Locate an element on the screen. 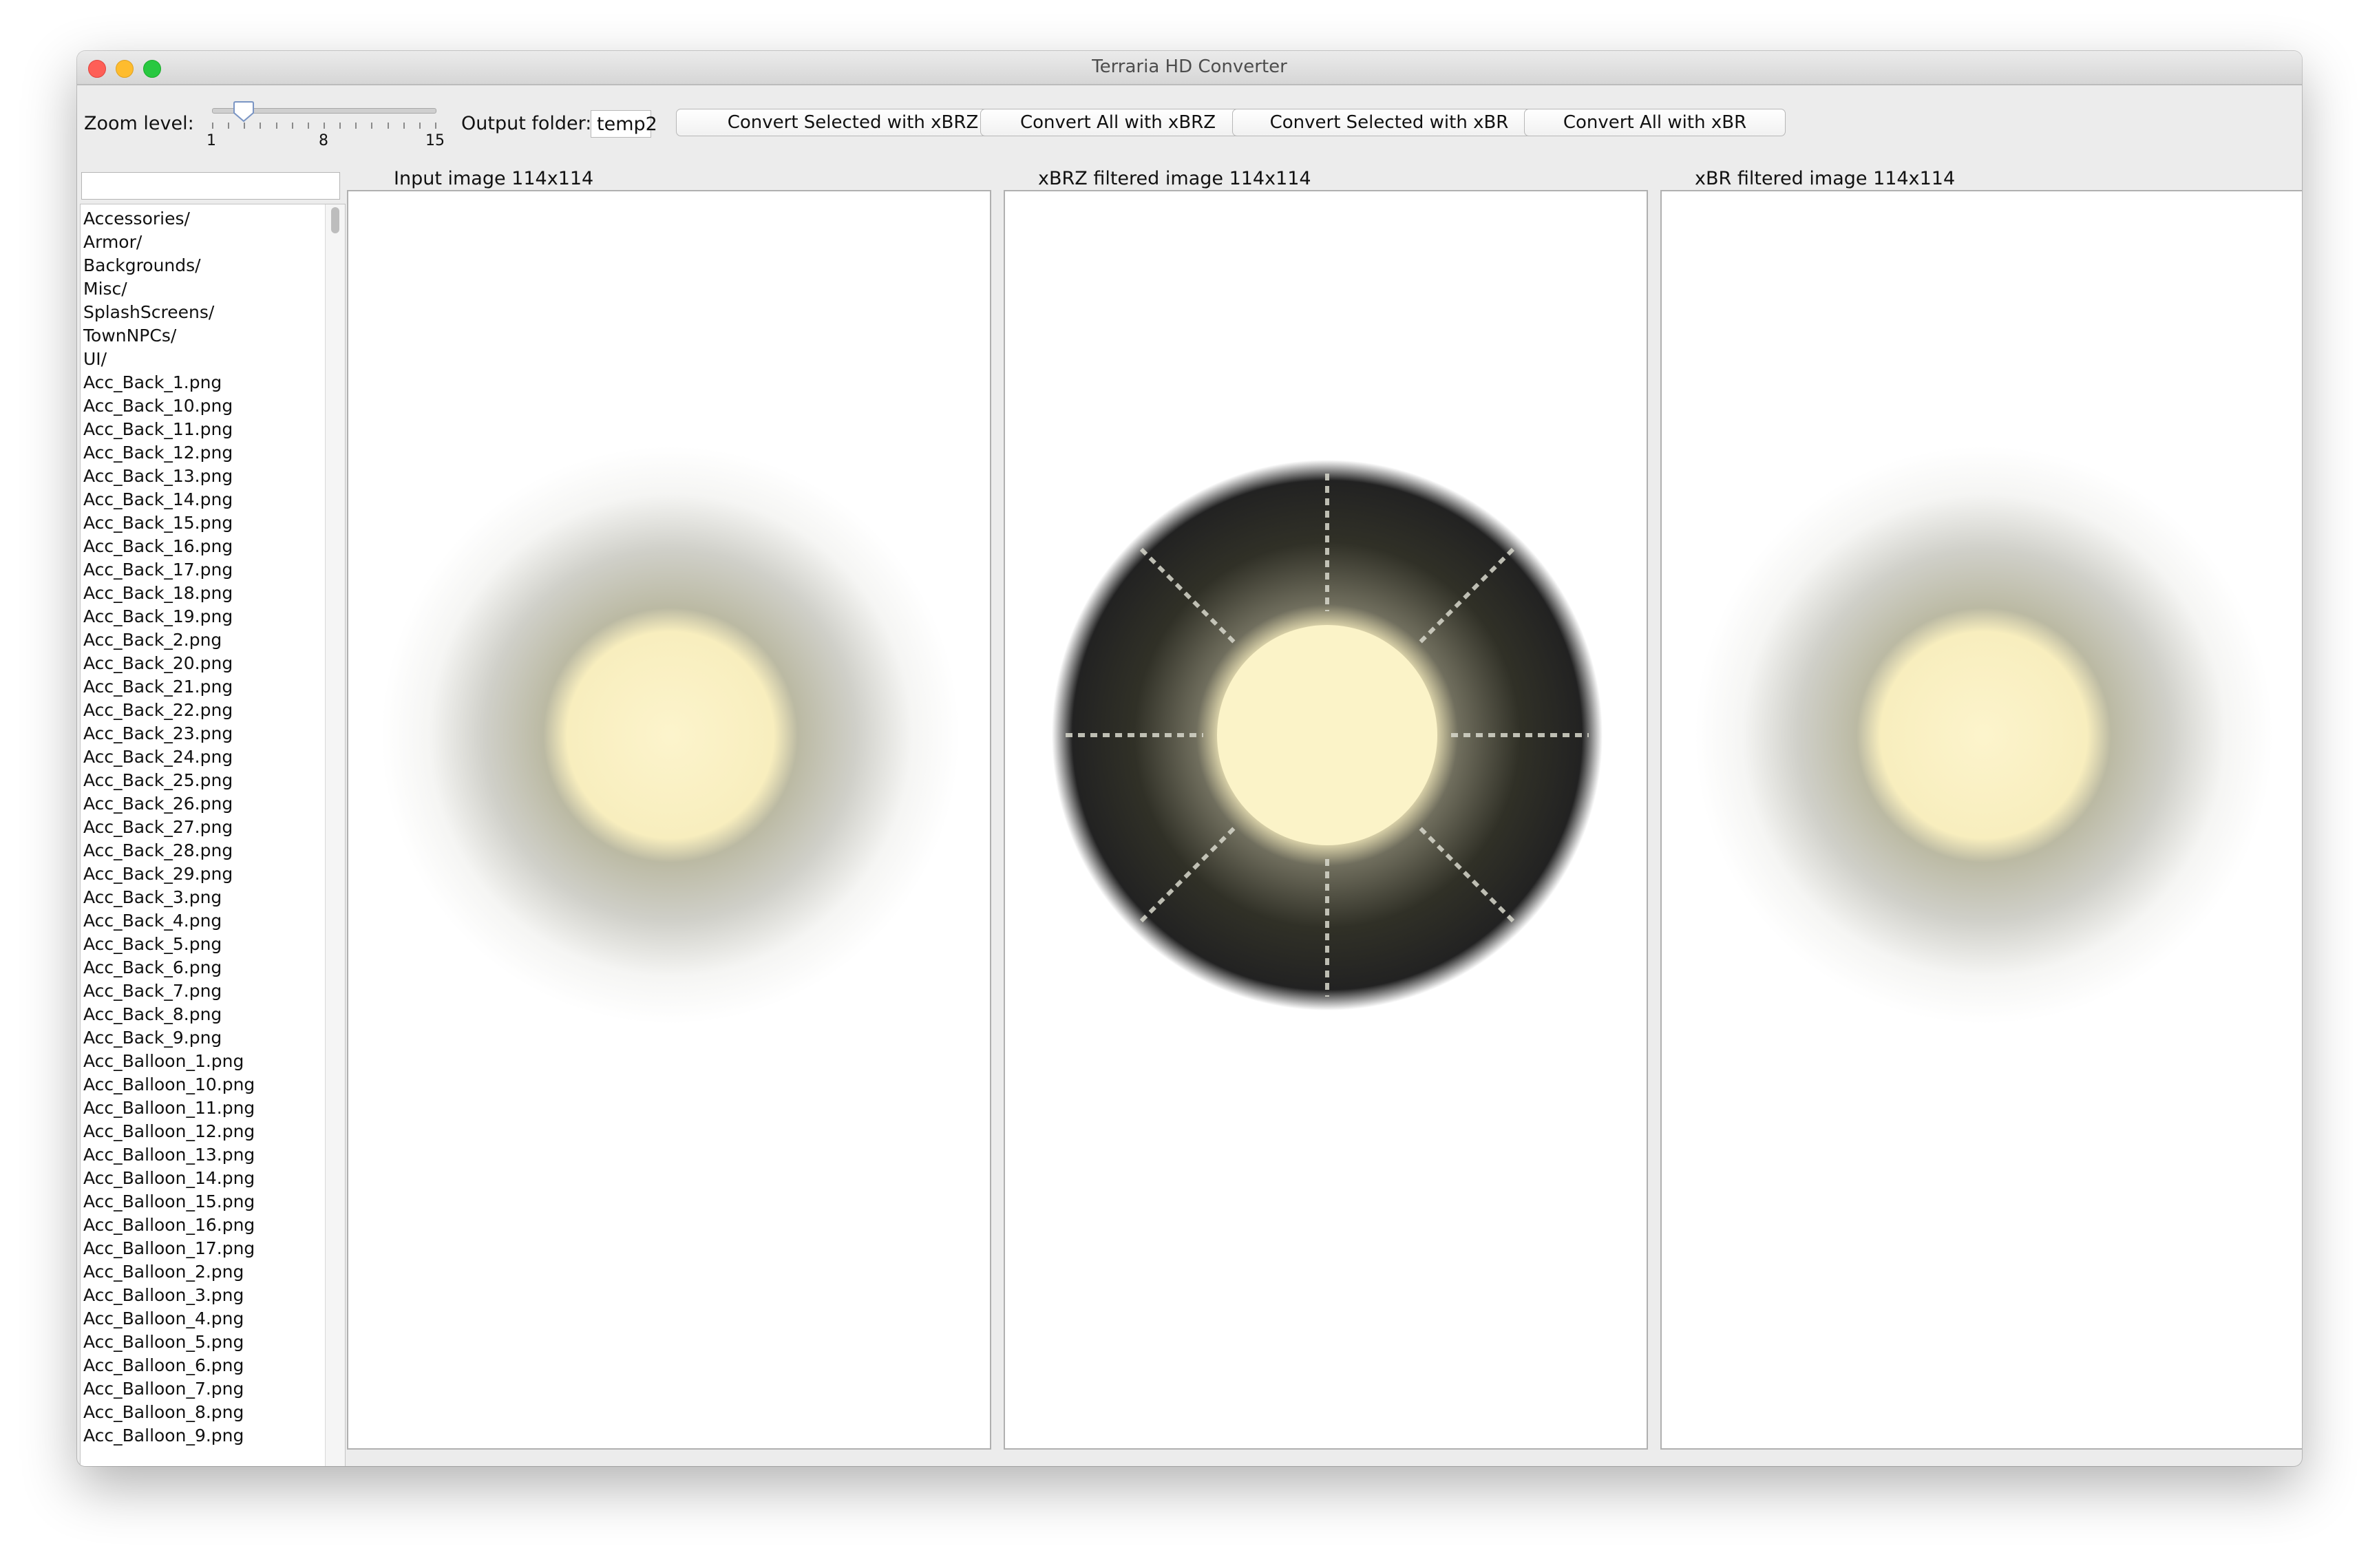  file-list-item: Acc_Balloon_13.png is located at coordinates (213, 1155).